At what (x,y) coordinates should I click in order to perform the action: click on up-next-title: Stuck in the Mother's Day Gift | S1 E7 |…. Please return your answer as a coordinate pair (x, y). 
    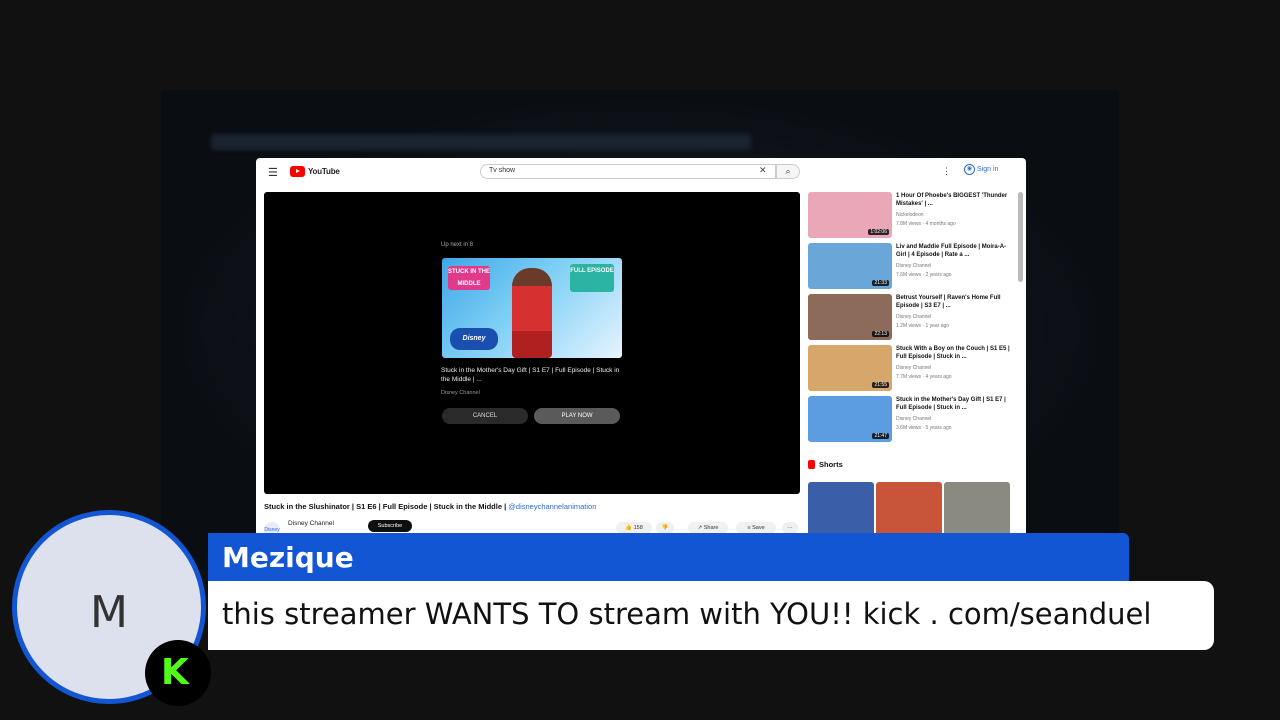
    Looking at the image, I should click on (531, 375).